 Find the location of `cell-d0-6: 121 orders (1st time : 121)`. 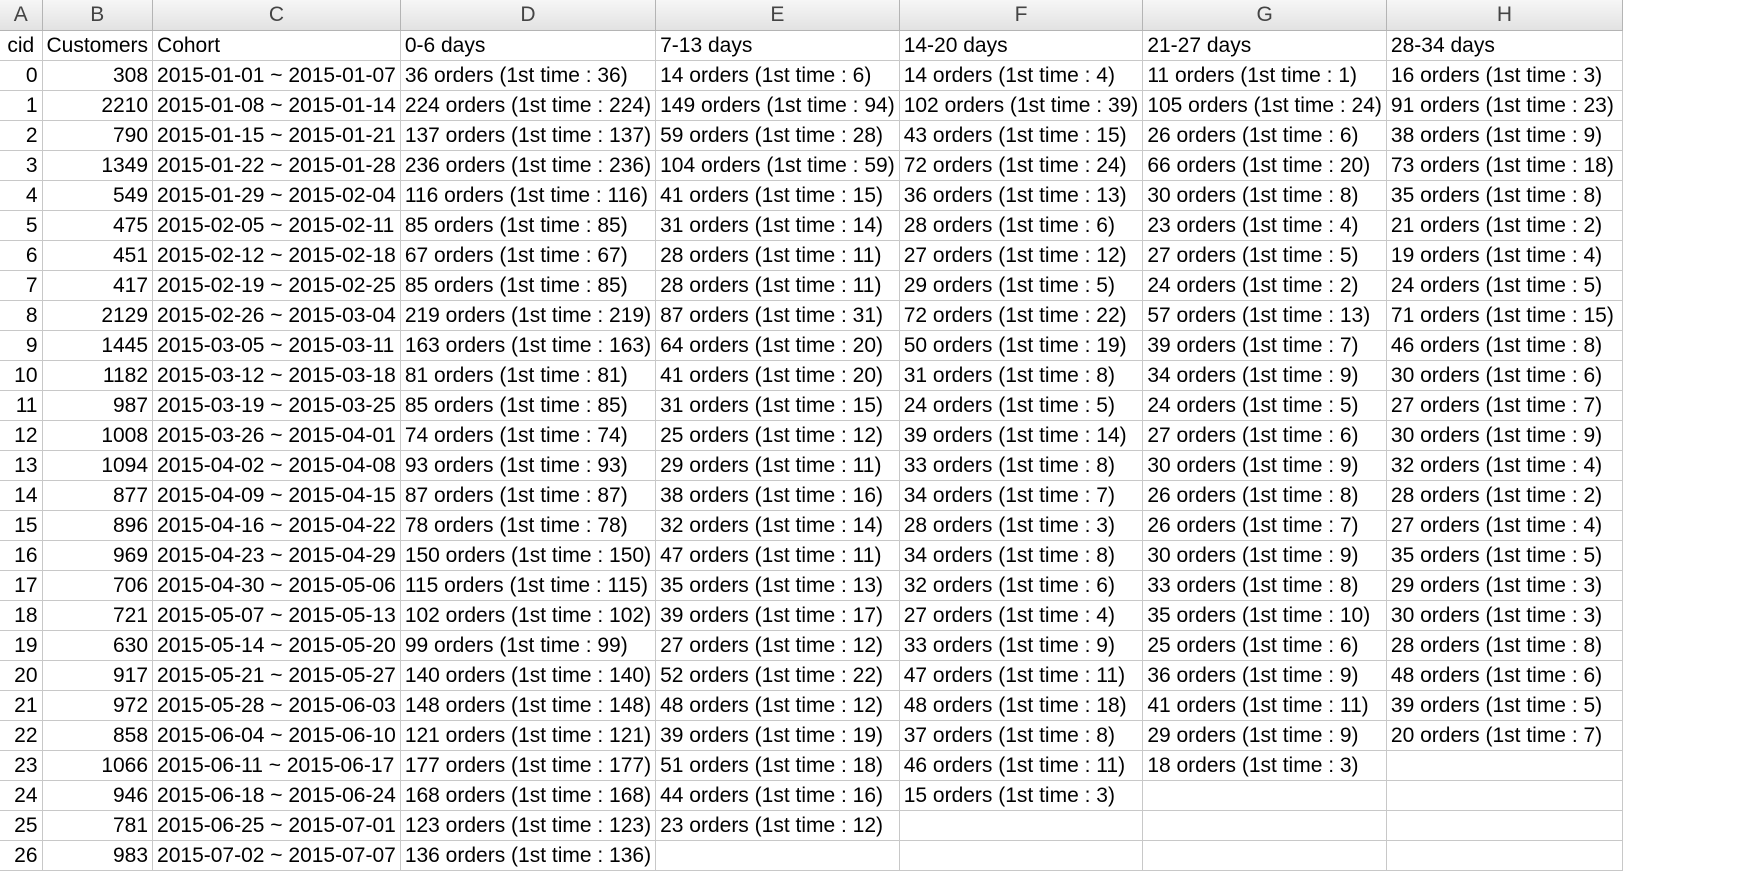

cell-d0-6: 121 orders (1st time : 121) is located at coordinates (528, 735).